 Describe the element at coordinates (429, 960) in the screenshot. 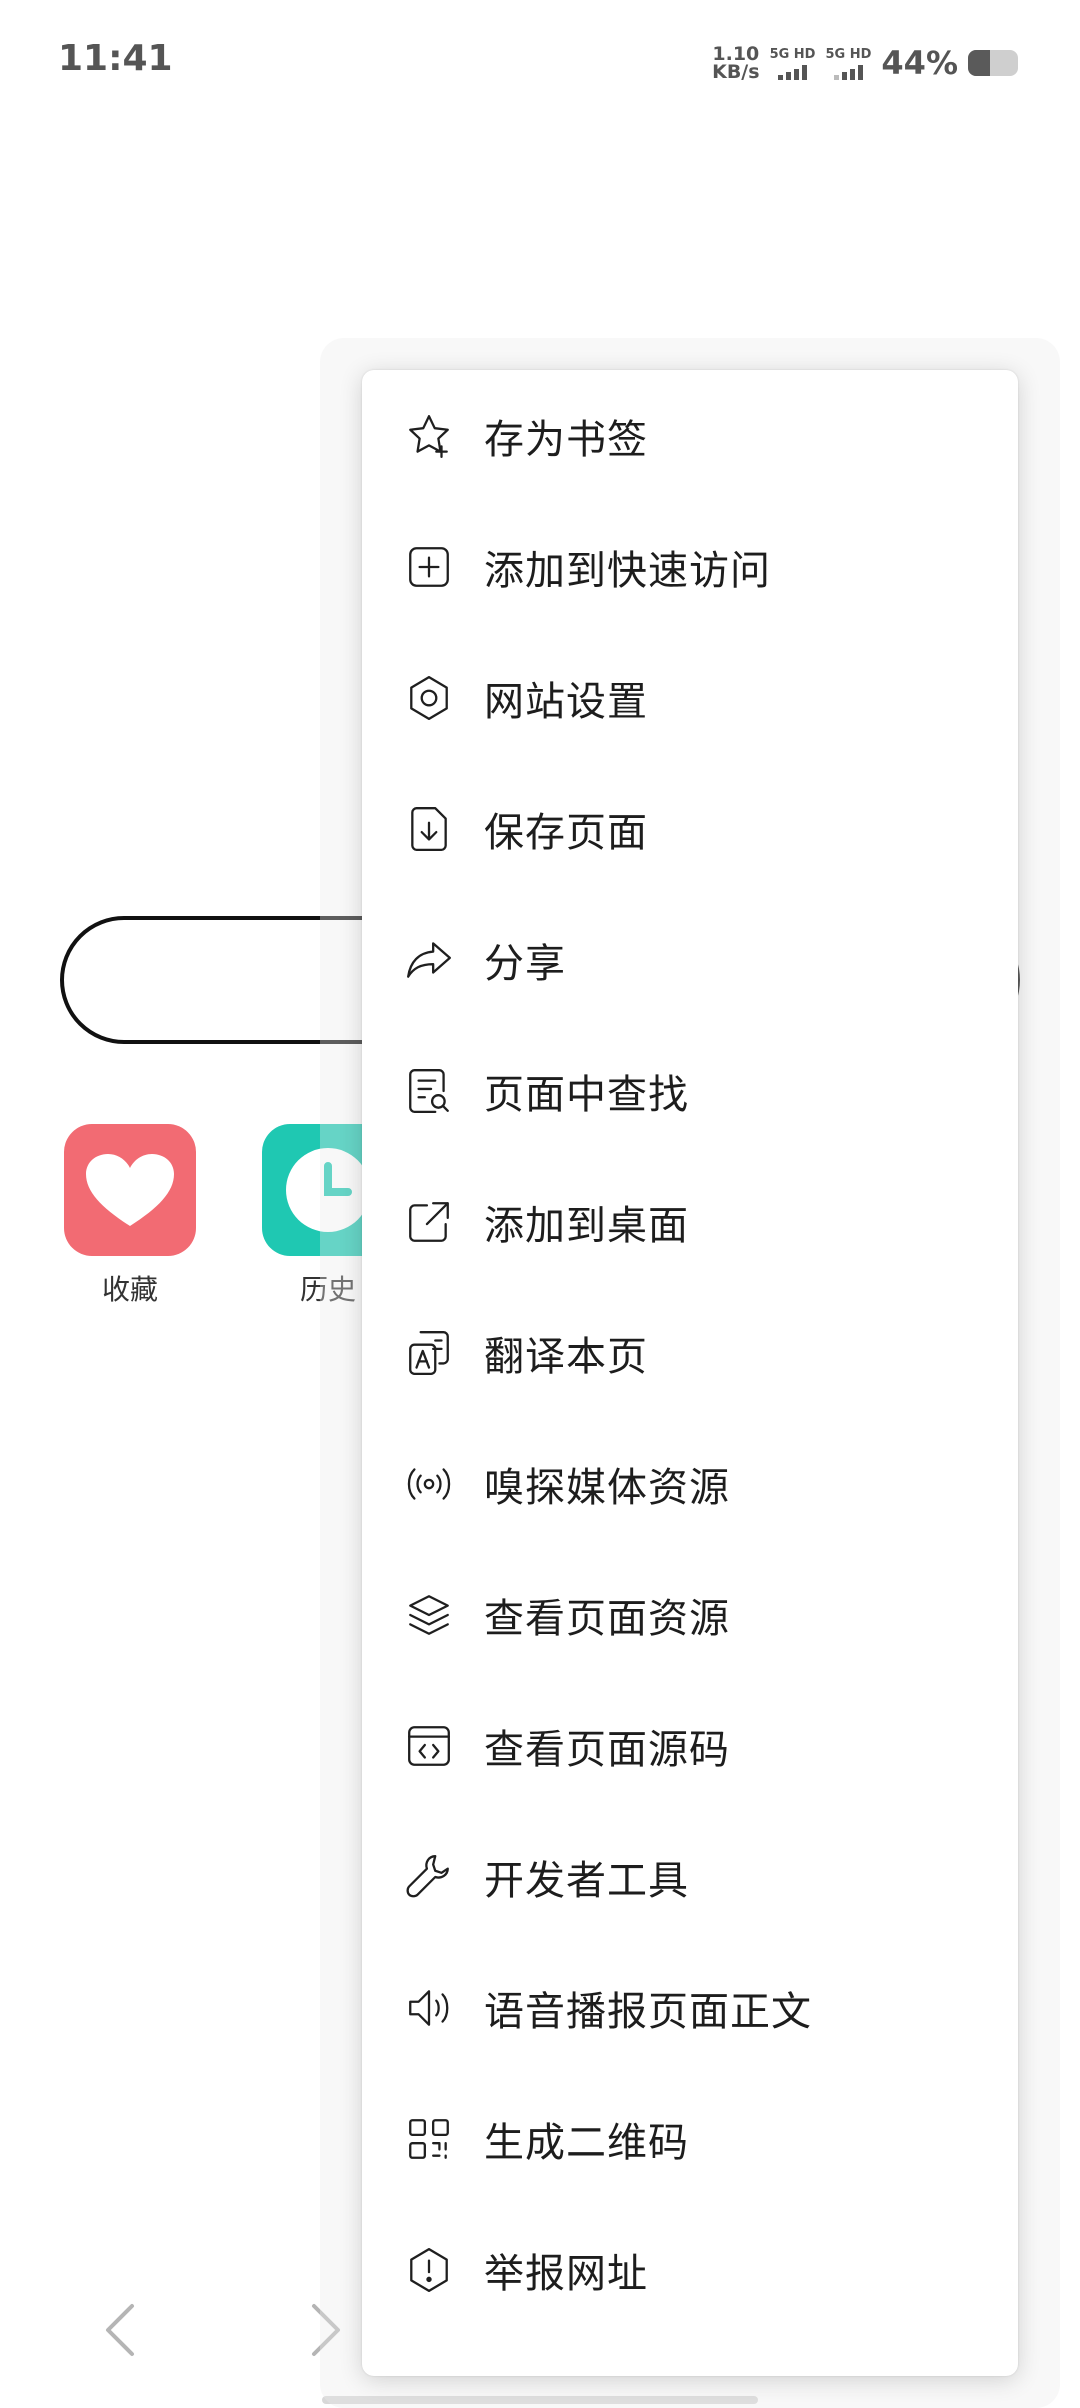

I see `share-arrow-icon` at that location.